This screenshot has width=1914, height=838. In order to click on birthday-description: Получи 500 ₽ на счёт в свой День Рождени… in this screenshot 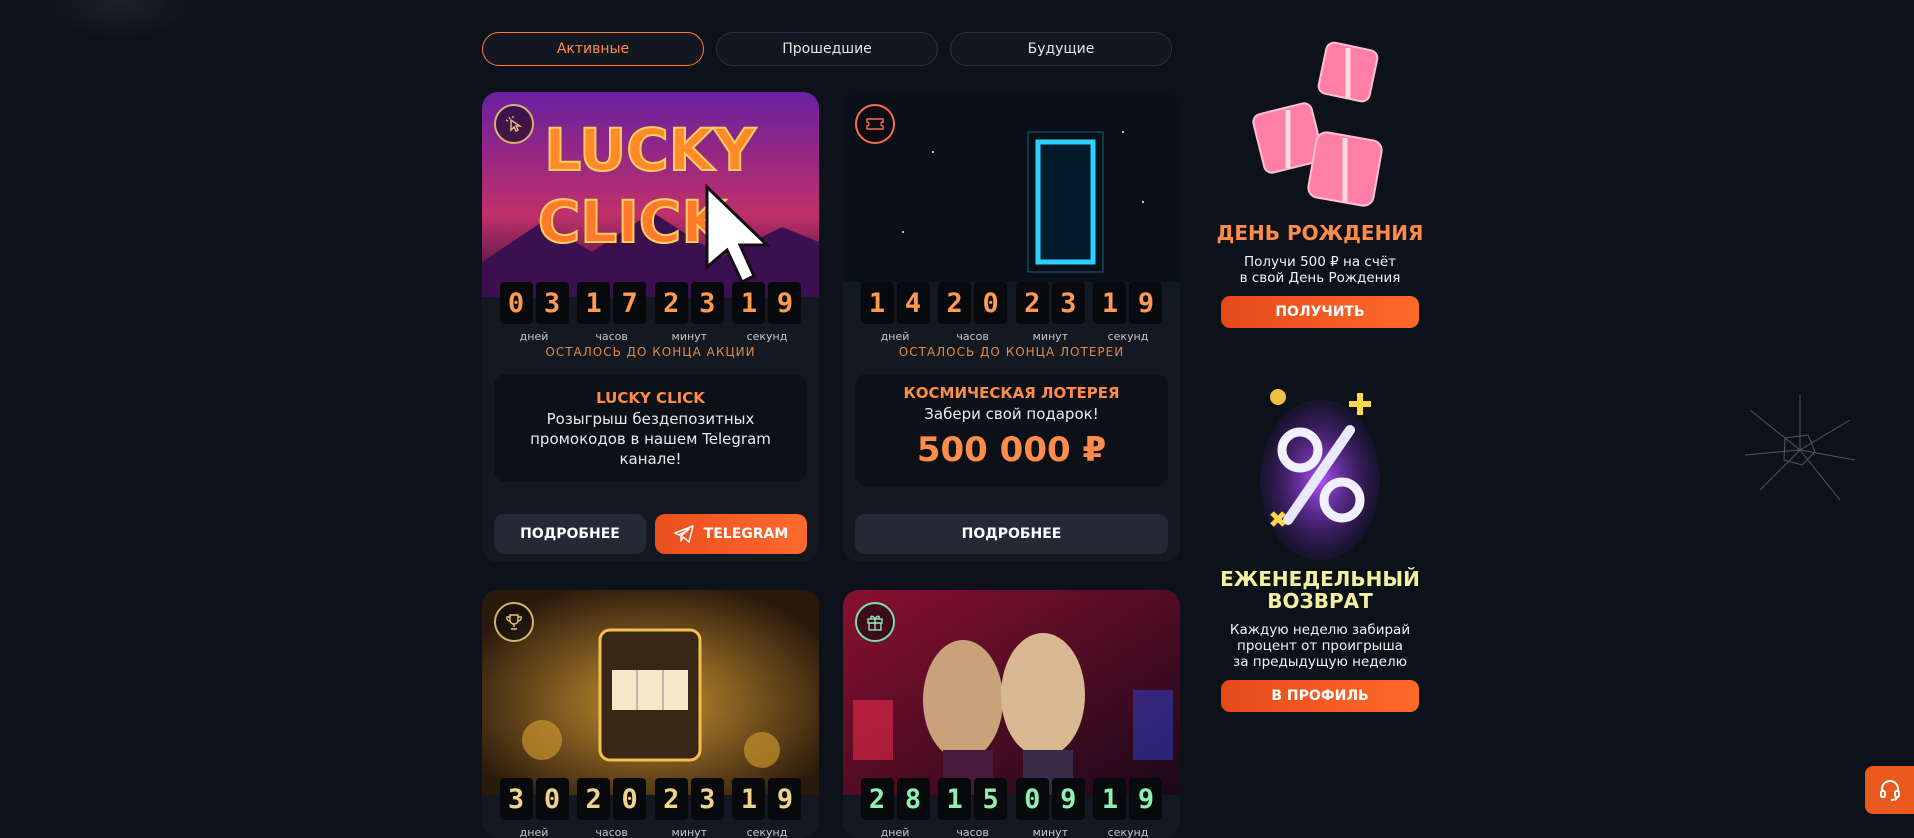, I will do `click(1320, 270)`.